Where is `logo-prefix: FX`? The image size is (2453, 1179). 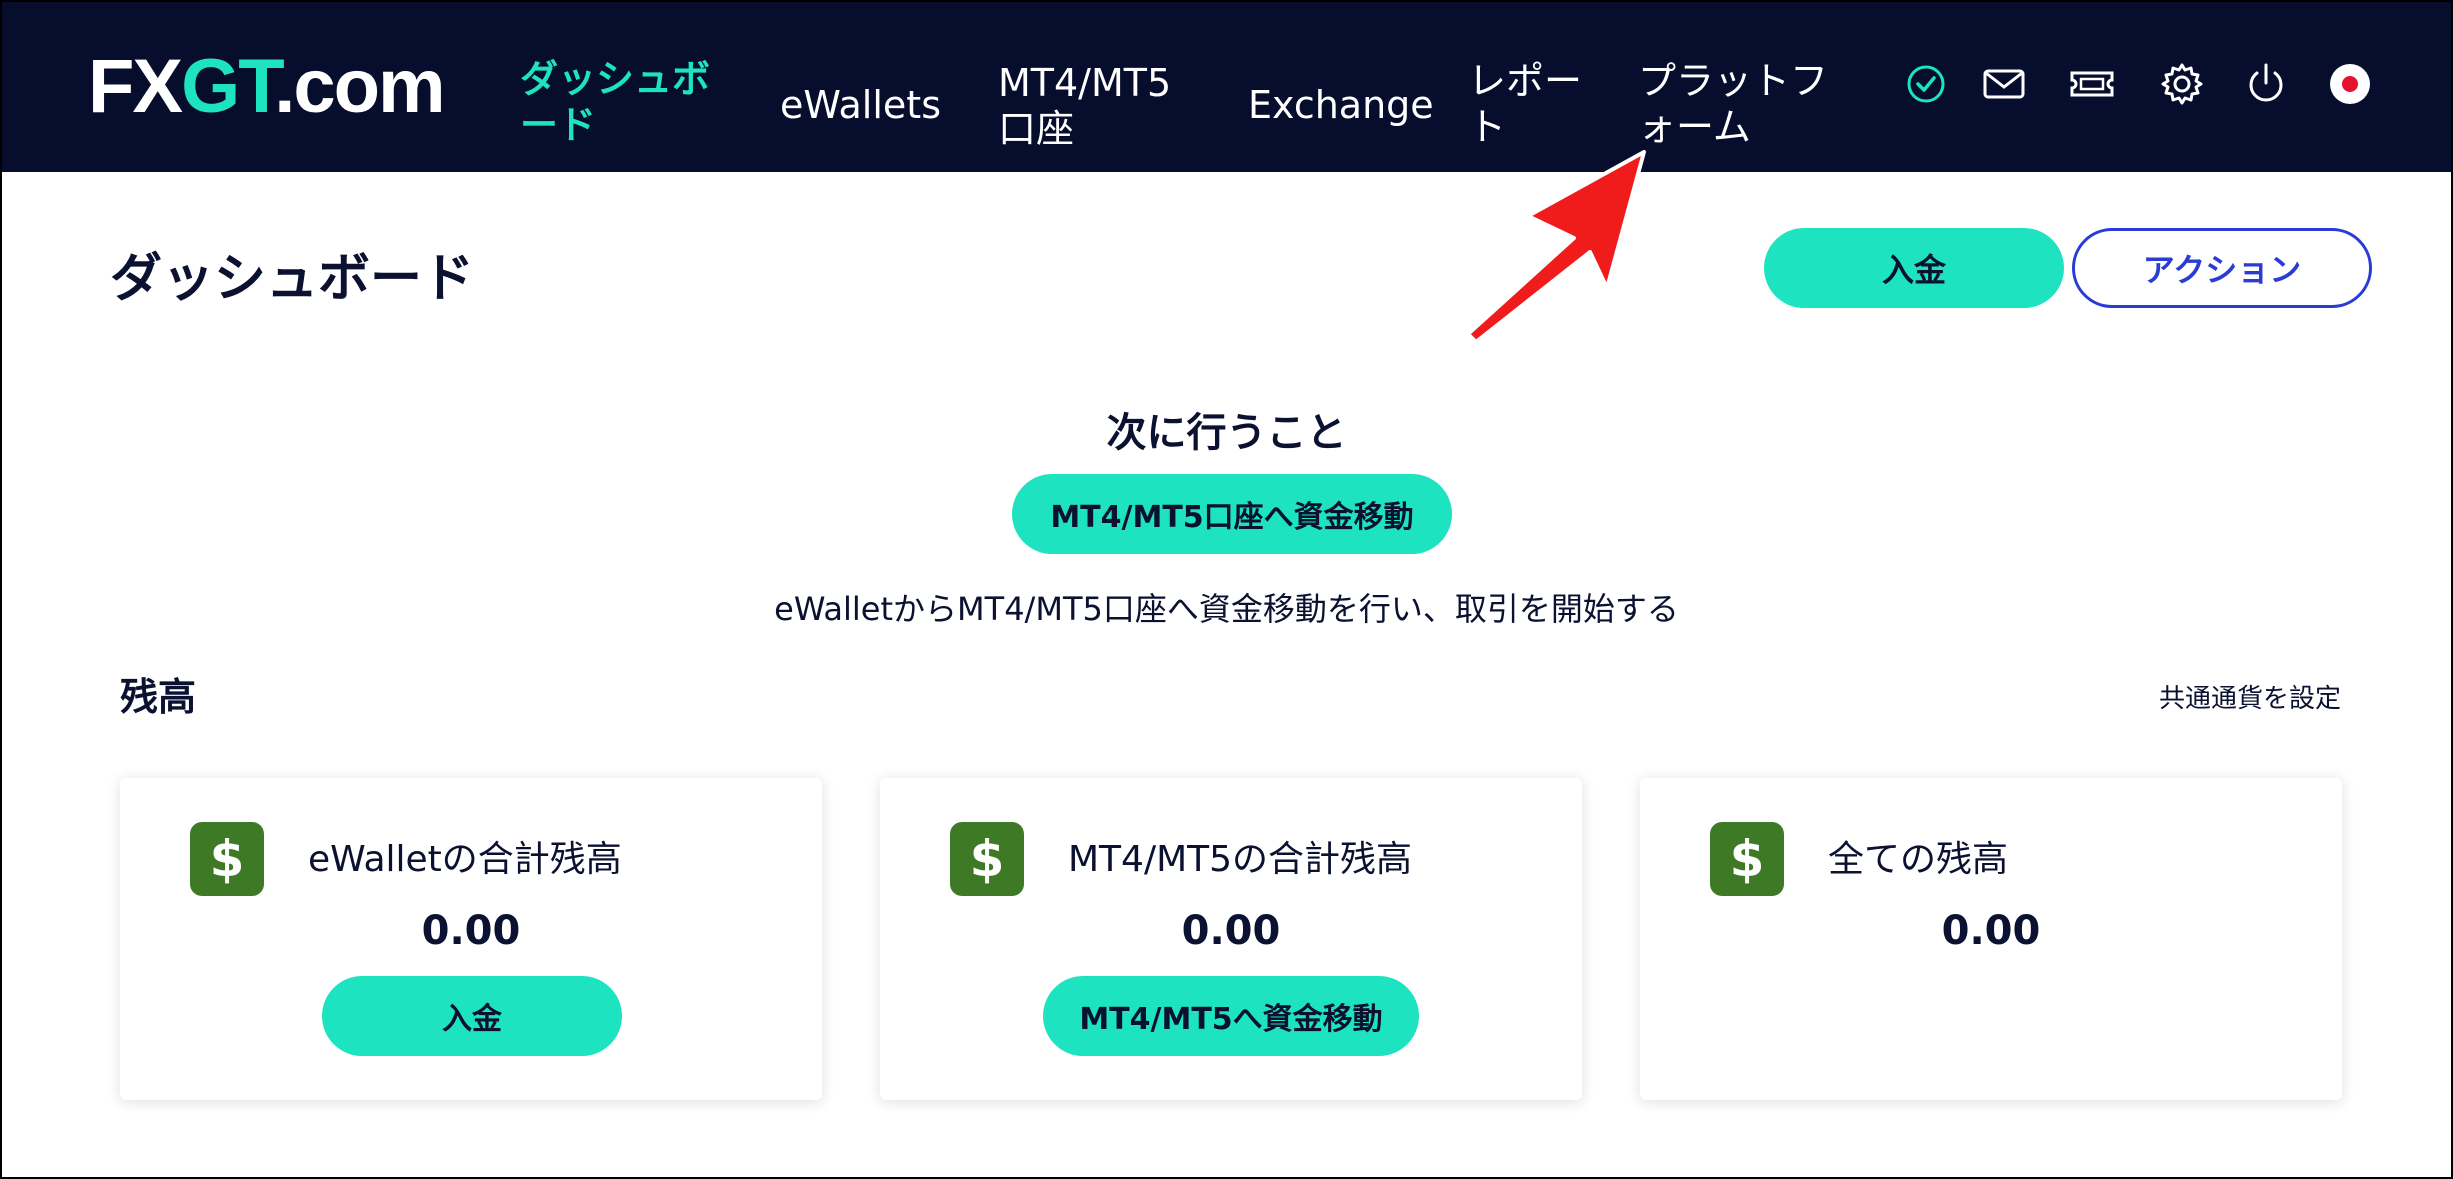 logo-prefix: FX is located at coordinates (135, 86).